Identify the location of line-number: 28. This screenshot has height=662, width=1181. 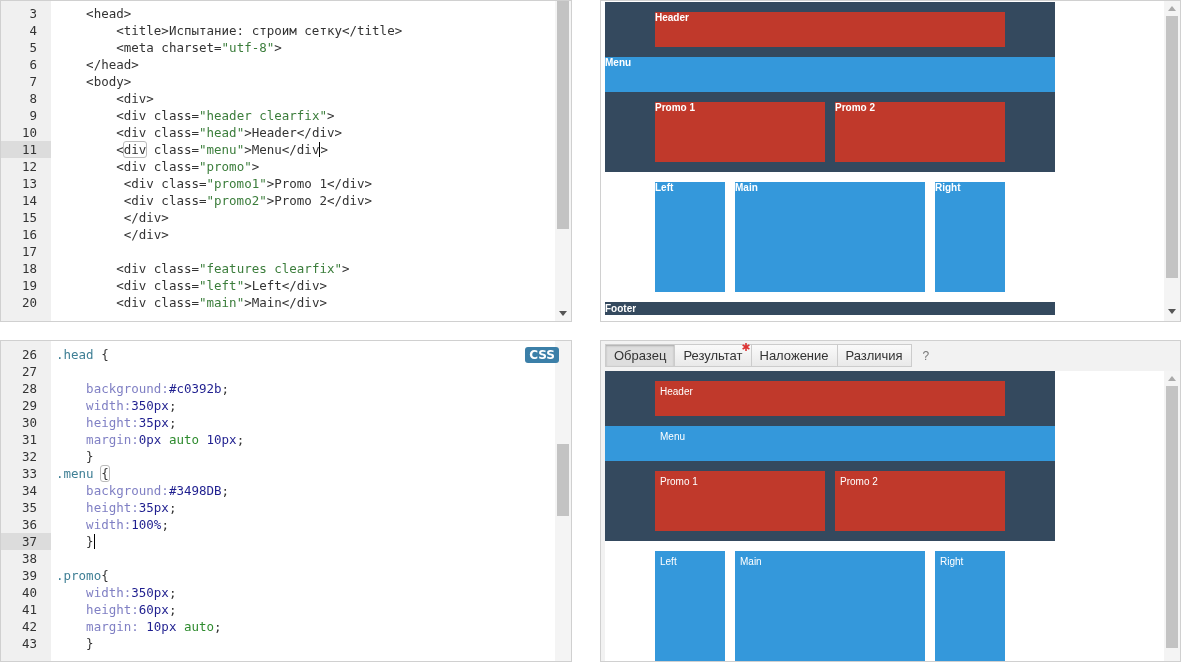
(29, 388).